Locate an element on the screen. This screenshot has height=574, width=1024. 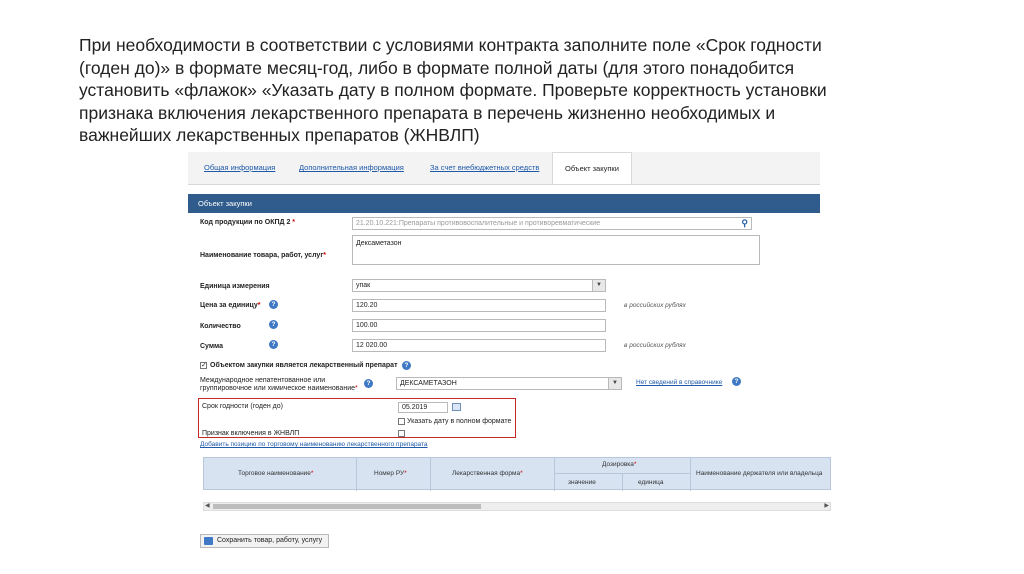
expiry-field: 05.2019 is located at coordinates (423, 407).